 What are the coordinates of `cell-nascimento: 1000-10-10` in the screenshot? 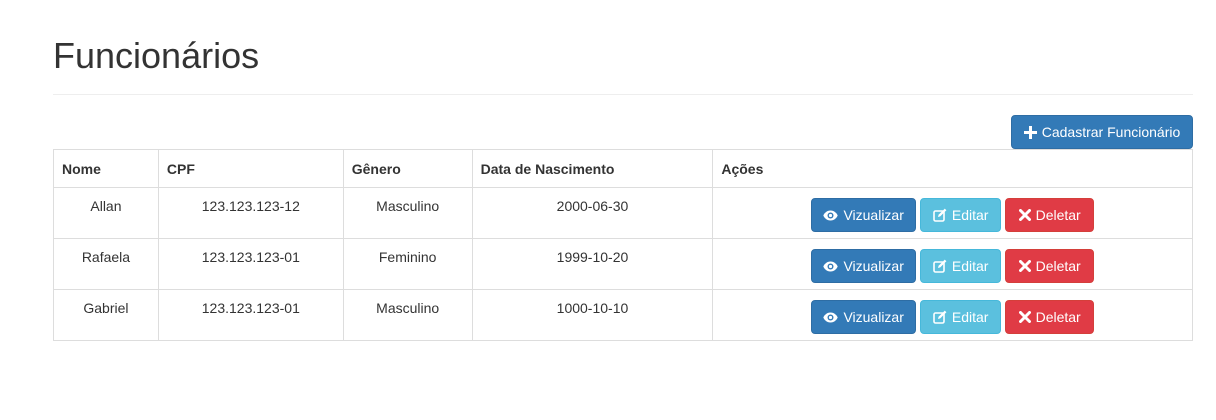 It's located at (592, 315).